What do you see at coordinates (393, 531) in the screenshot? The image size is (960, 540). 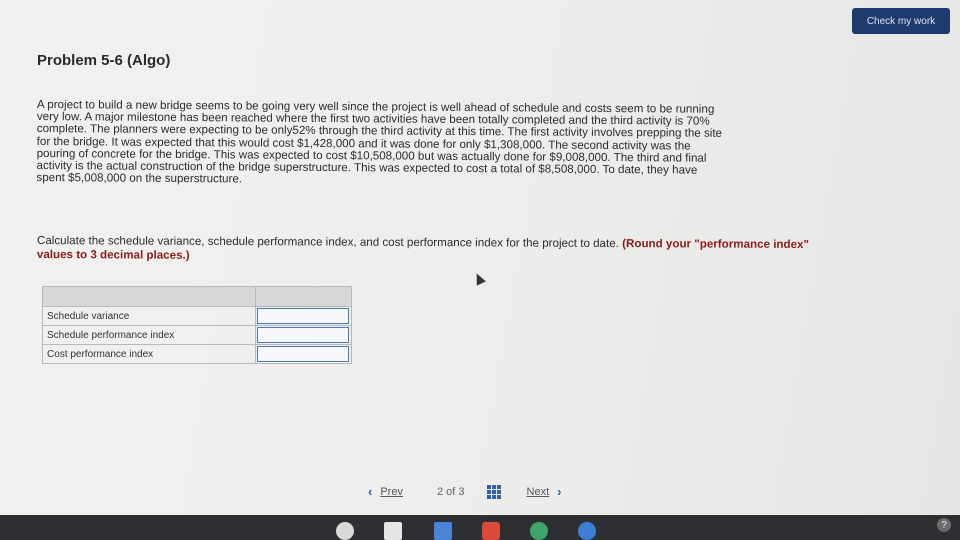 I see `gmail-icon` at bounding box center [393, 531].